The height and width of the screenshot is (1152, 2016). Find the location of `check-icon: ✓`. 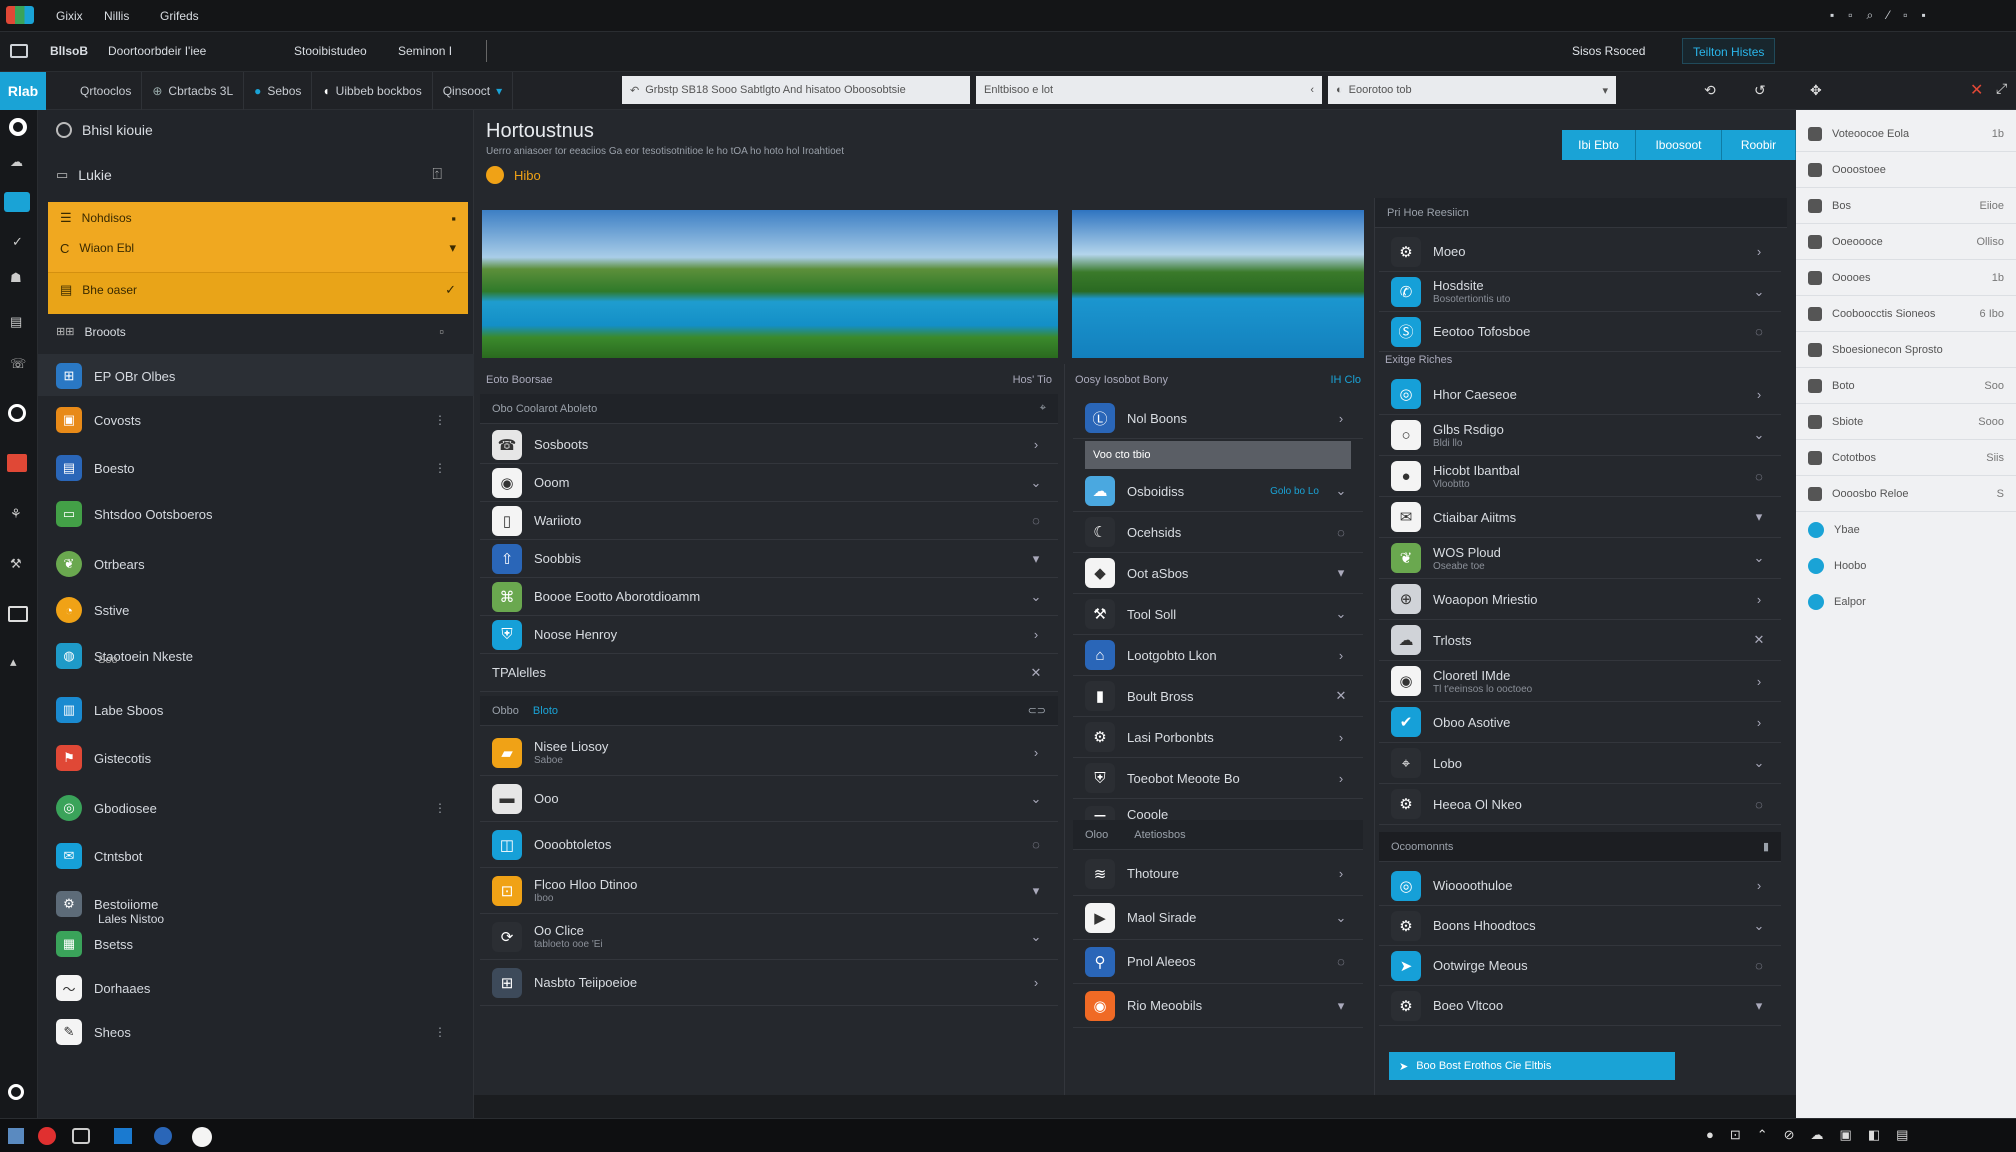

check-icon: ✓ is located at coordinates (17, 242).